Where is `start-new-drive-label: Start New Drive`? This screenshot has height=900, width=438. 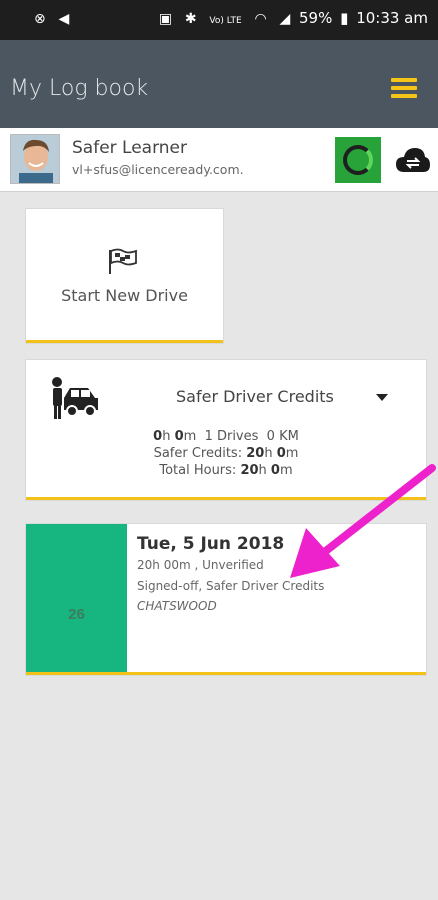 start-new-drive-label: Start New Drive is located at coordinates (124, 295).